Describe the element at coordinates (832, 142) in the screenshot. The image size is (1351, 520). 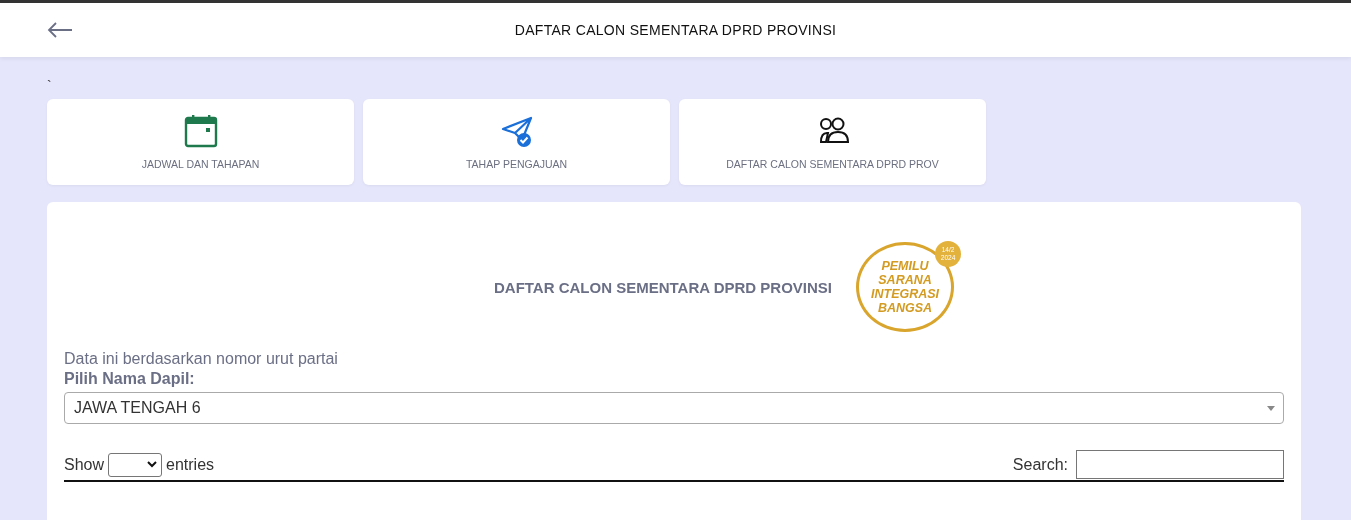
I see `menu-card: DAFTAR CALON SEMENTARA DPRD PROV` at that location.